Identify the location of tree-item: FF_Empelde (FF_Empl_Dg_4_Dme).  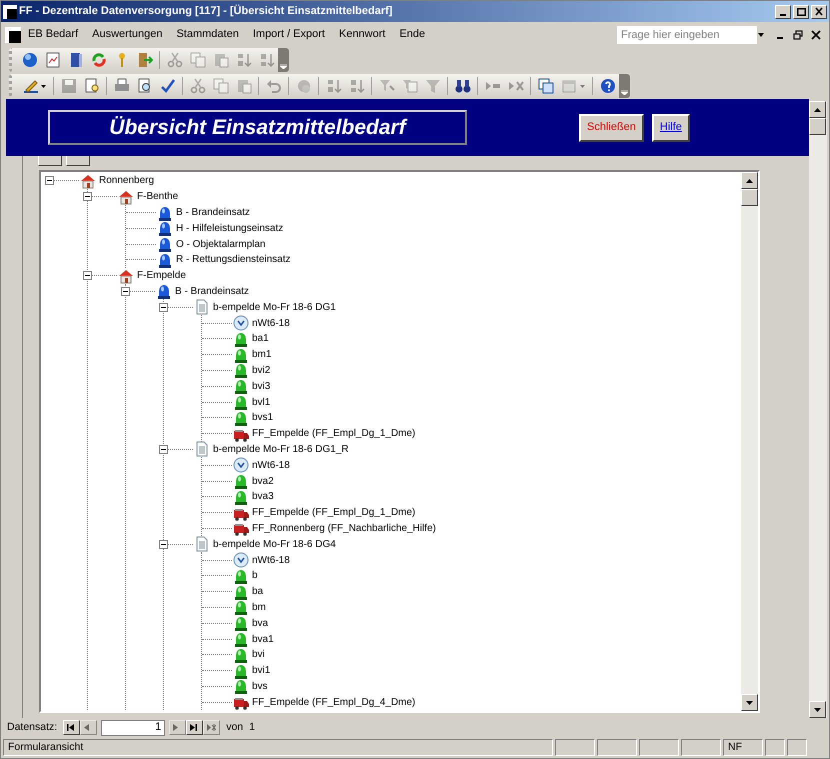
(334, 702).